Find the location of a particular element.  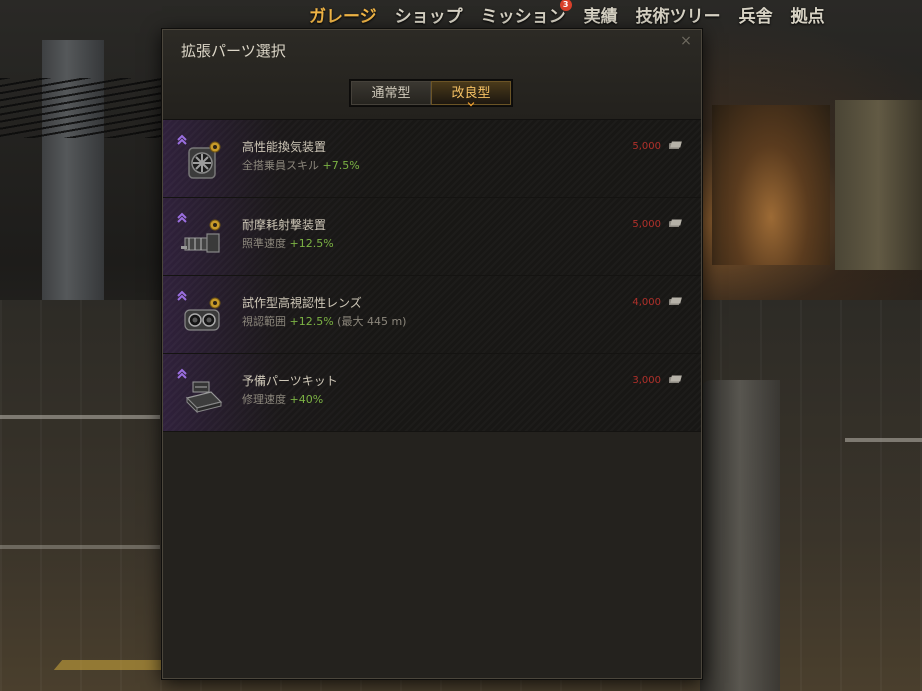

item-description: 修理速度 +40% is located at coordinates (282, 399).